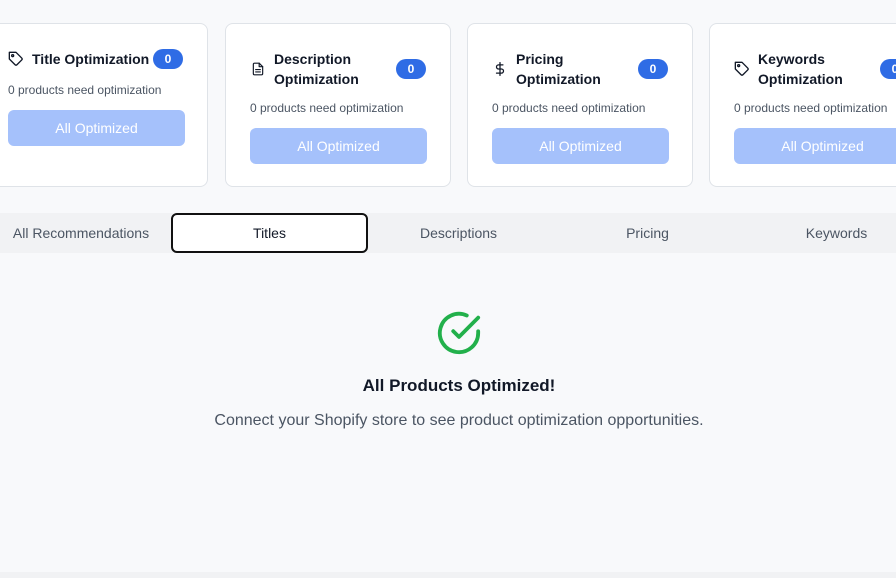 This screenshot has width=896, height=578. What do you see at coordinates (459, 385) in the screenshot?
I see `empty-state-title: All Products Optimized!` at bounding box center [459, 385].